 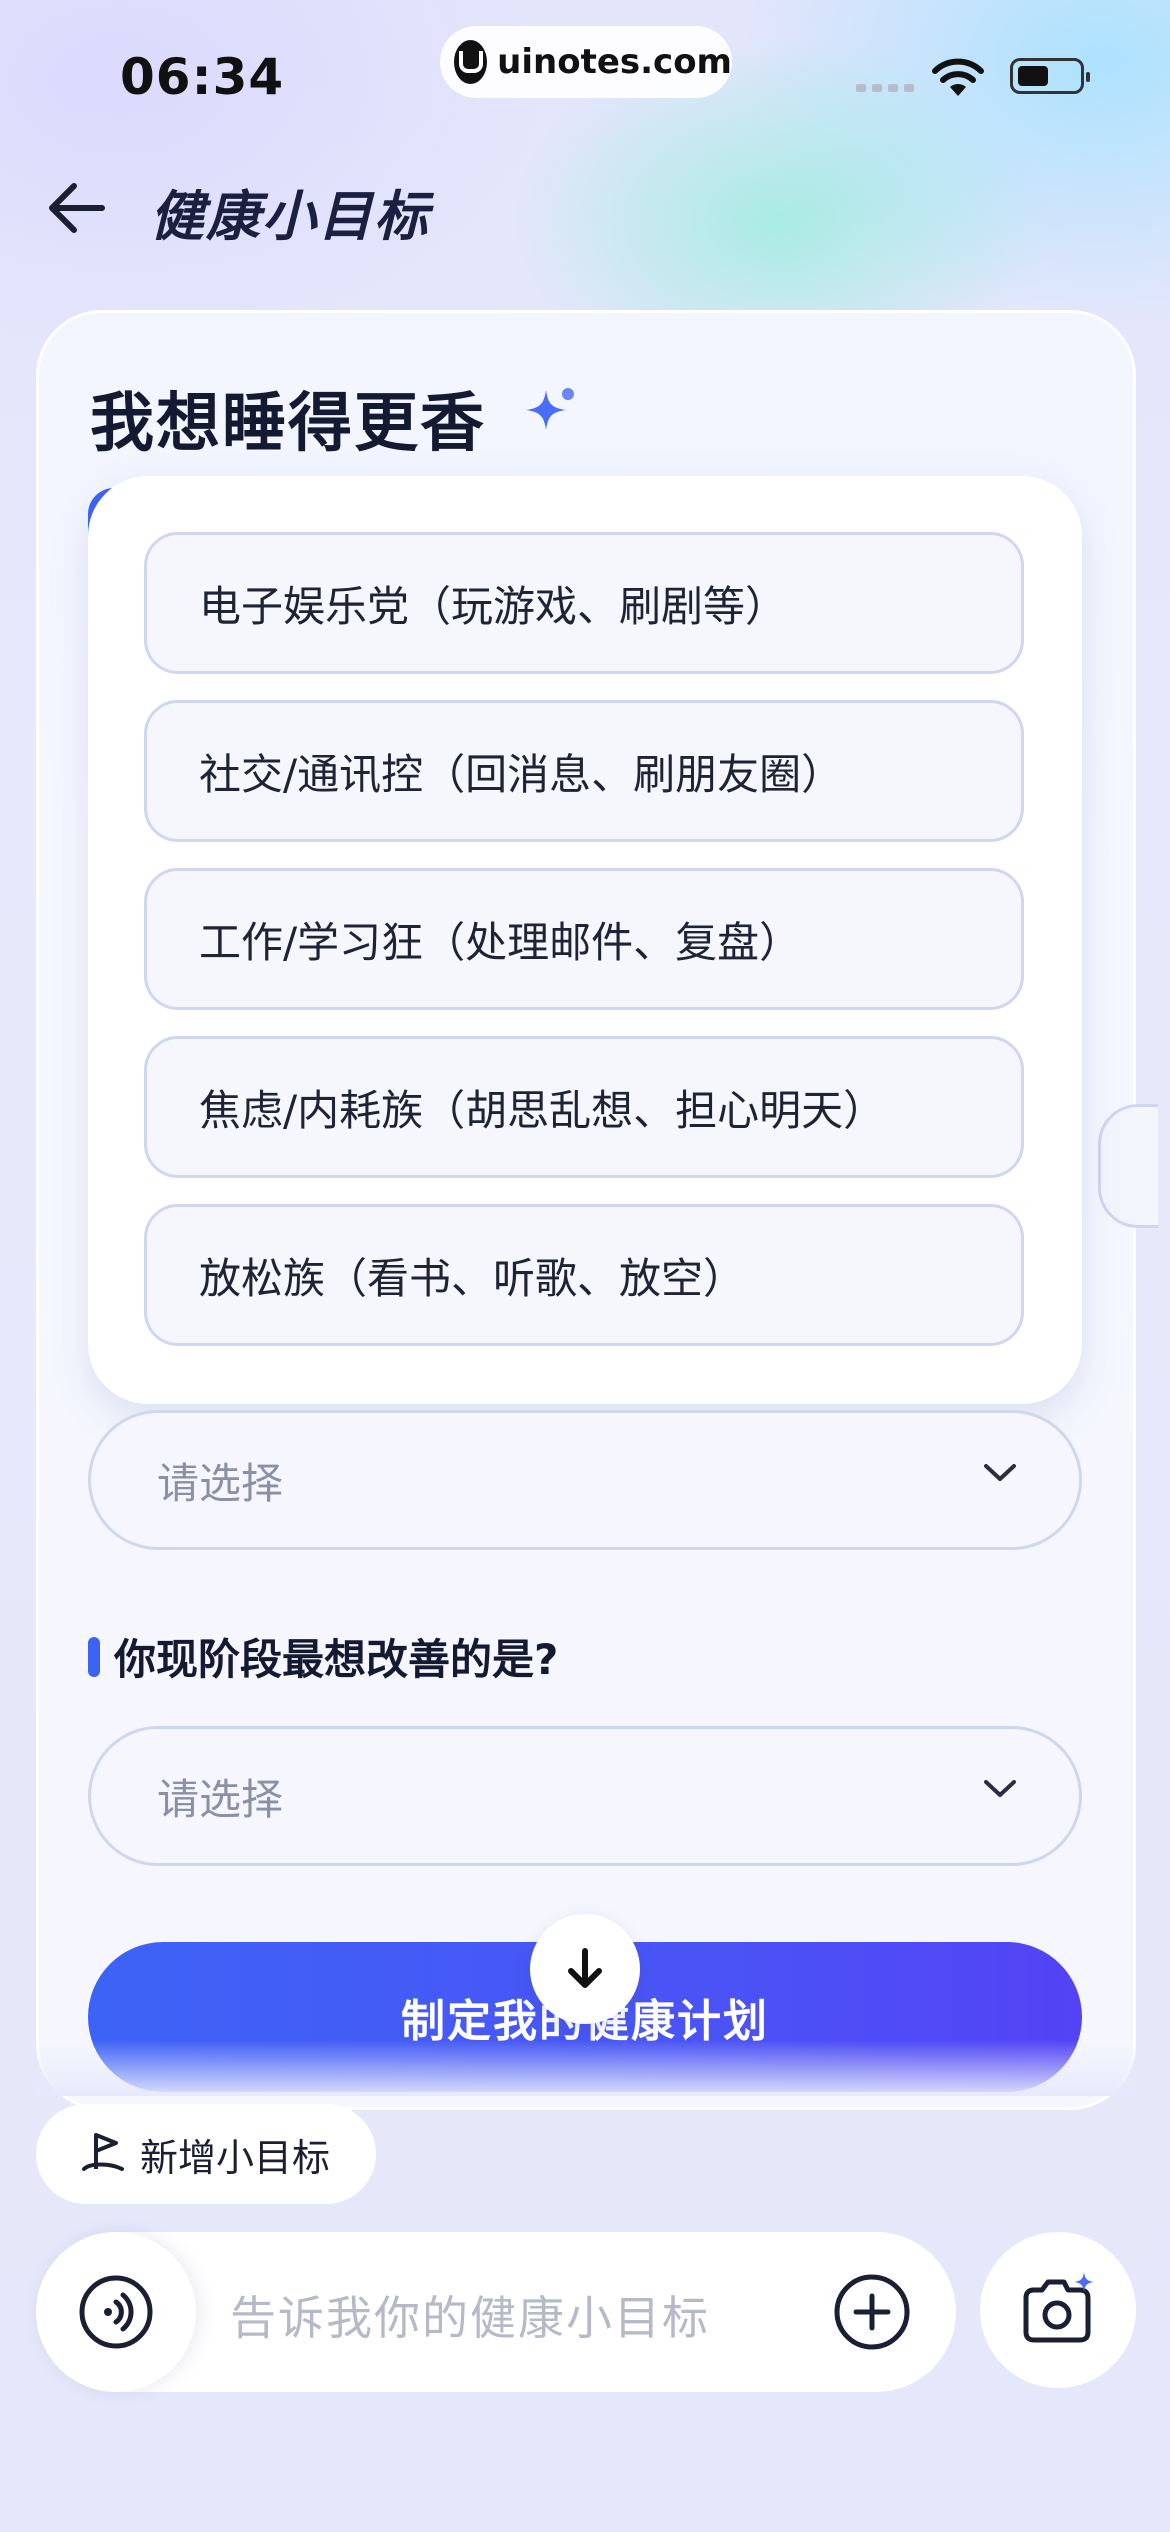 I want to click on plus-icon, so click(x=872, y=2312).